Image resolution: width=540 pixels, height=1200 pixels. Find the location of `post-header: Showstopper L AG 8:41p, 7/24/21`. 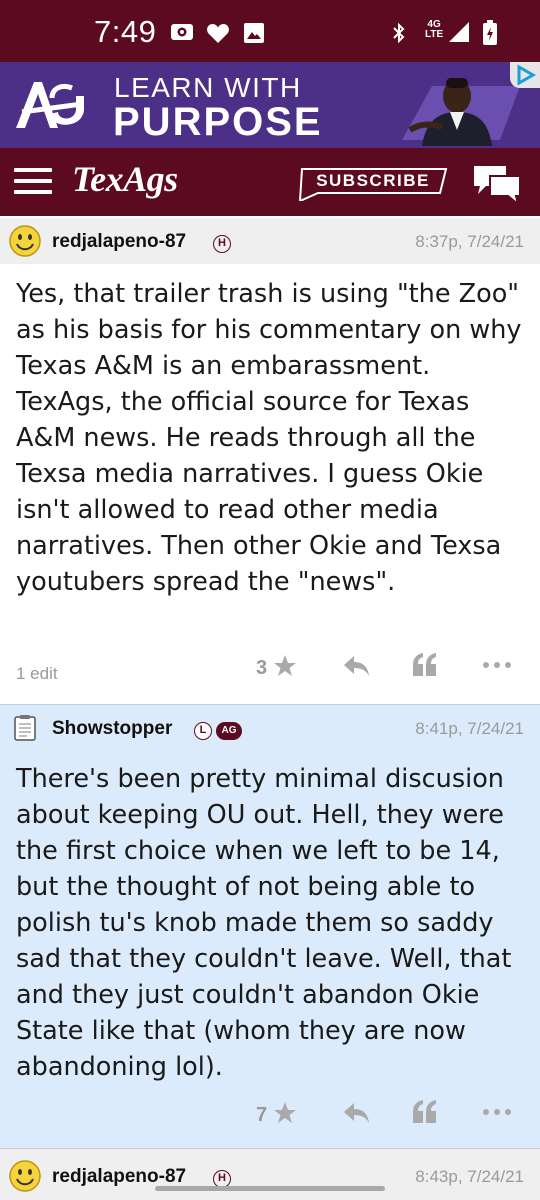

post-header: Showstopper L AG 8:41p, 7/24/21 is located at coordinates (270, 728).